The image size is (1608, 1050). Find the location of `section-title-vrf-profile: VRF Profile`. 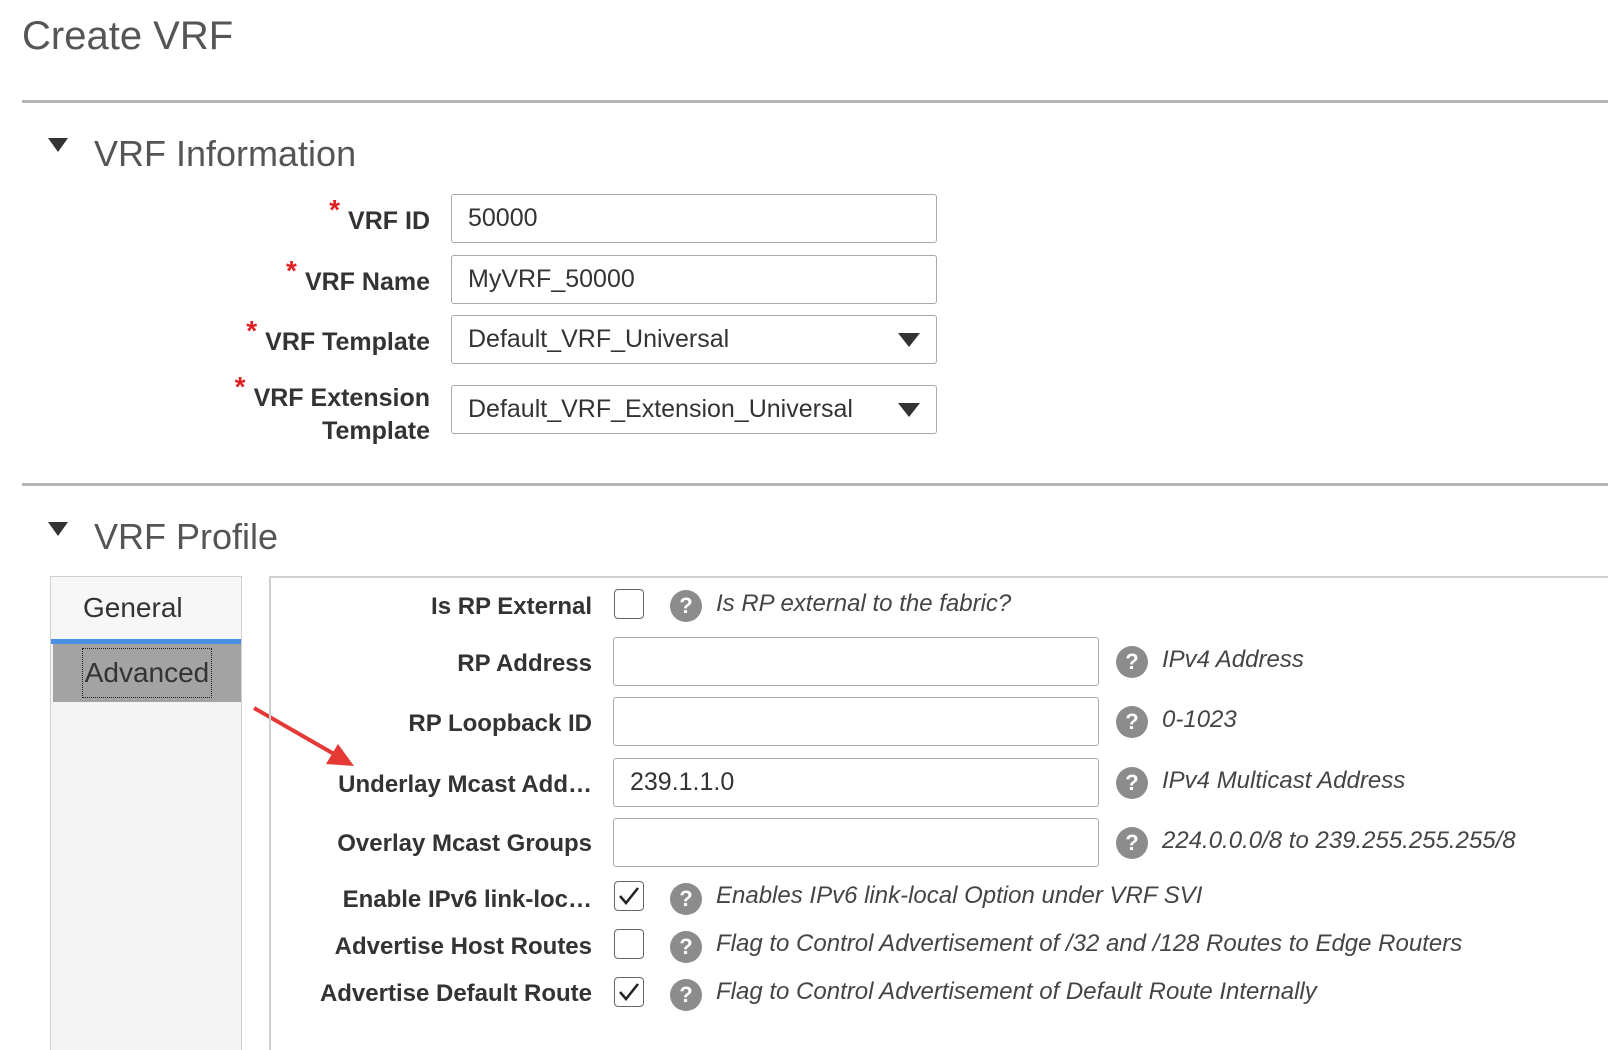

section-title-vrf-profile: VRF Profile is located at coordinates (186, 536).